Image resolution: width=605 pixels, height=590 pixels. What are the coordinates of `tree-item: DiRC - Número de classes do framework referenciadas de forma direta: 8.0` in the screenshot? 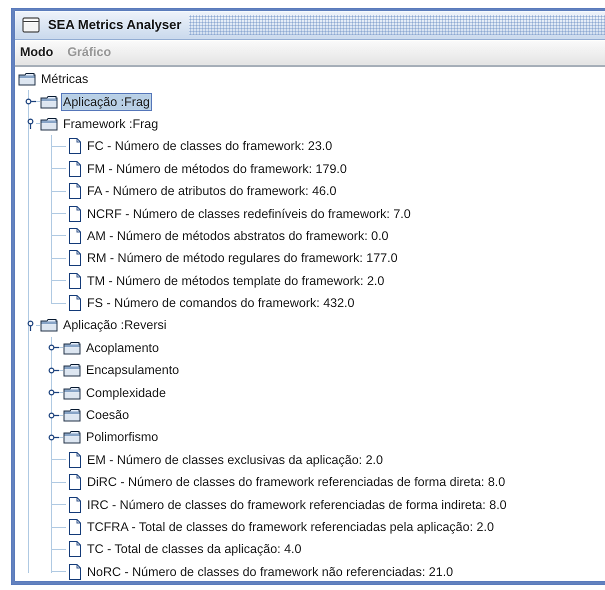 It's located at (296, 482).